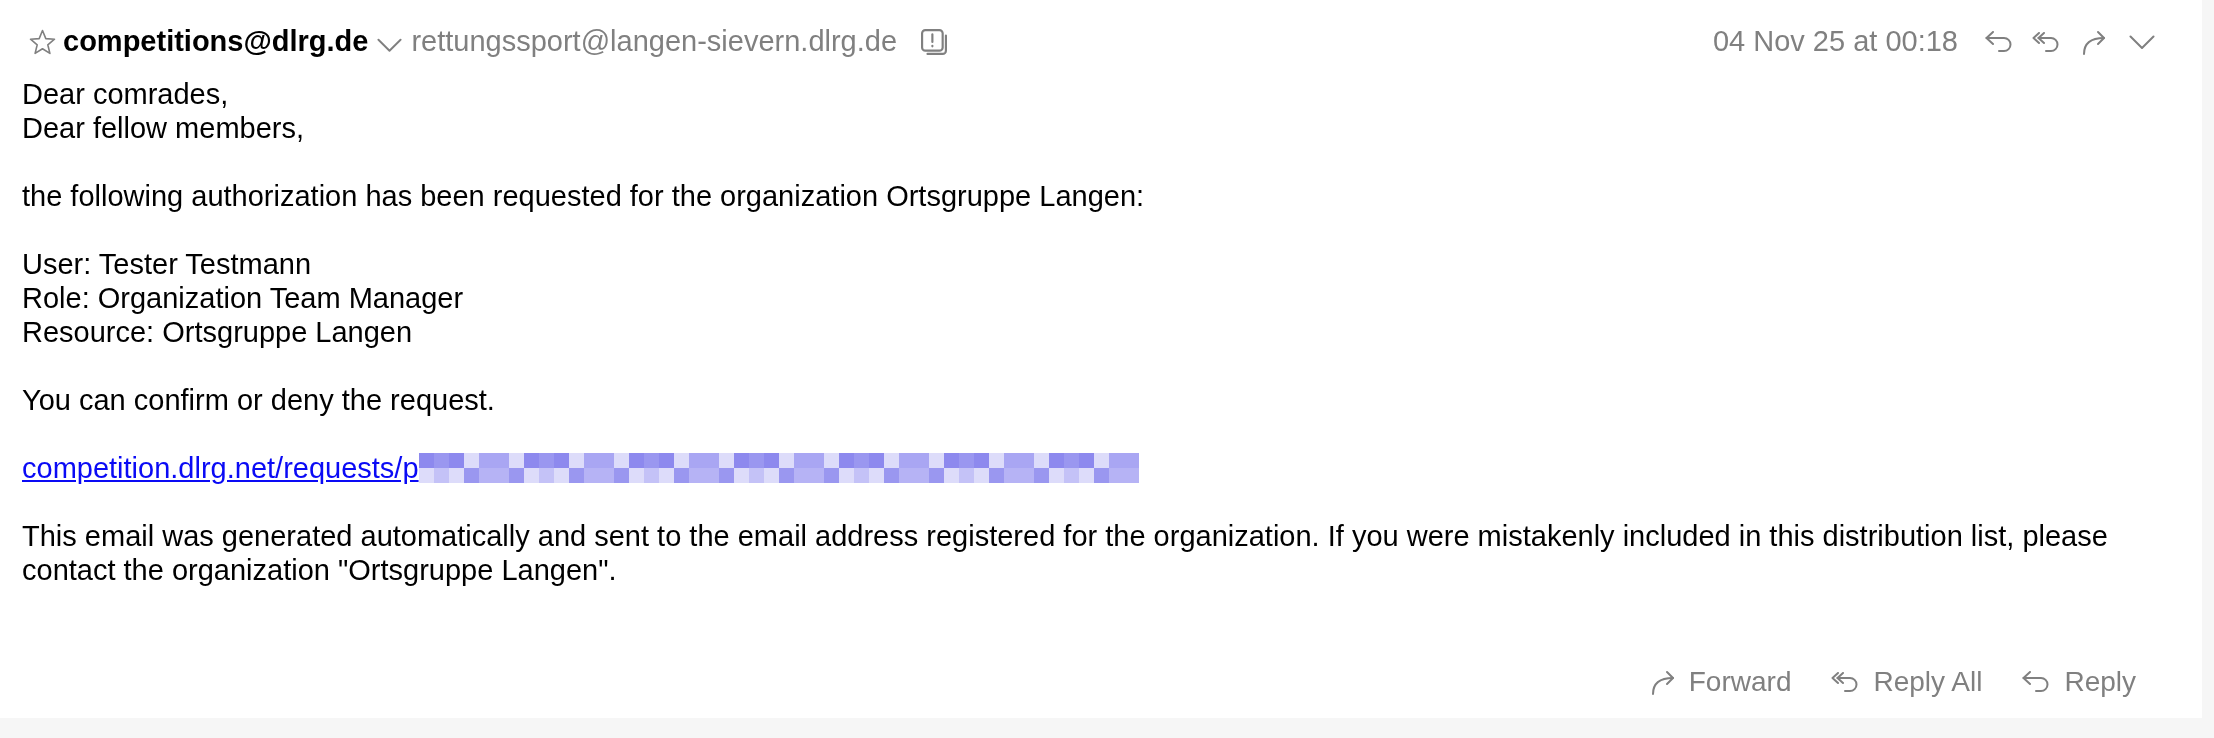 The width and height of the screenshot is (2214, 738). I want to click on email-text: User: Tester Testmann, so click(167, 264).